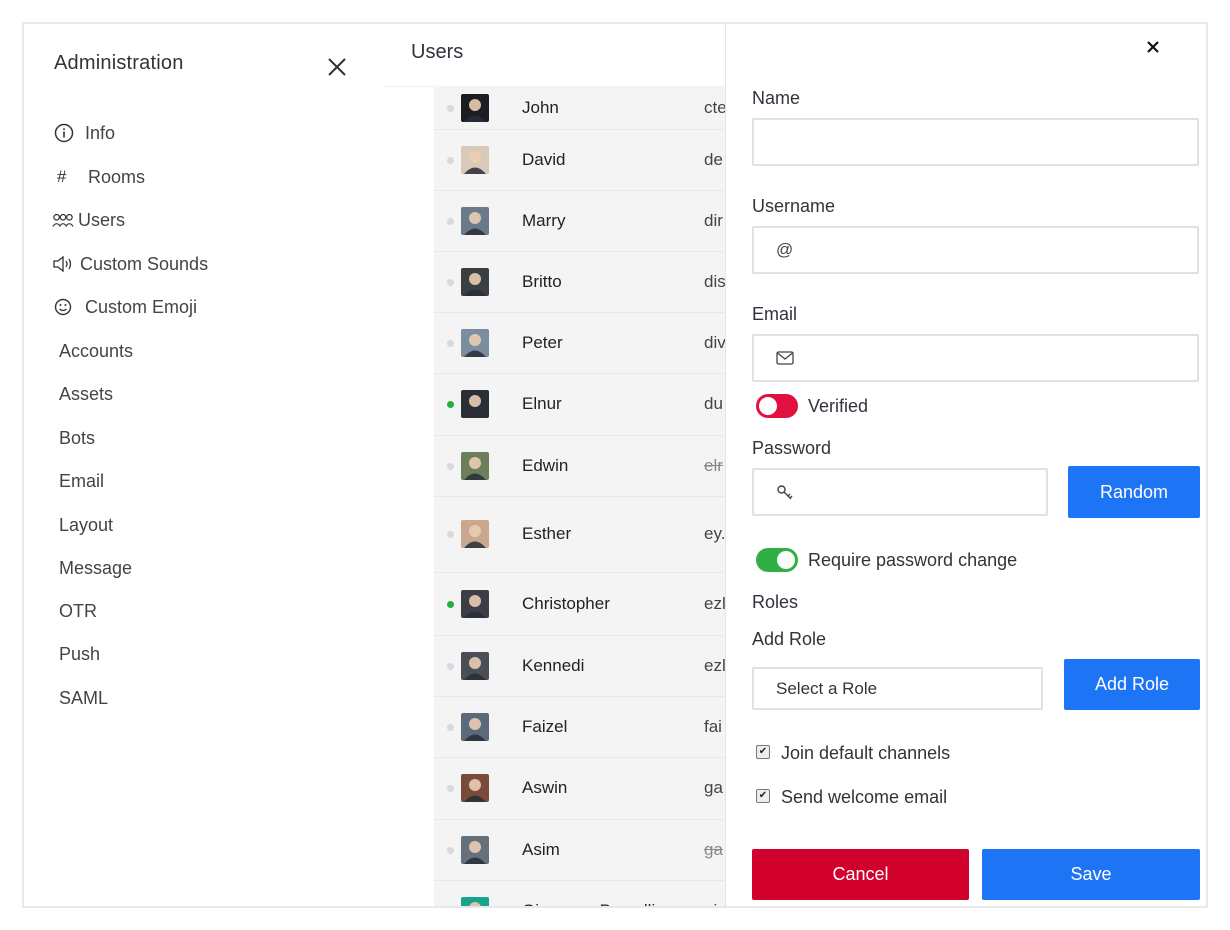 The image size is (1230, 930). I want to click on table-row: Edwin elr, so click(579, 466).